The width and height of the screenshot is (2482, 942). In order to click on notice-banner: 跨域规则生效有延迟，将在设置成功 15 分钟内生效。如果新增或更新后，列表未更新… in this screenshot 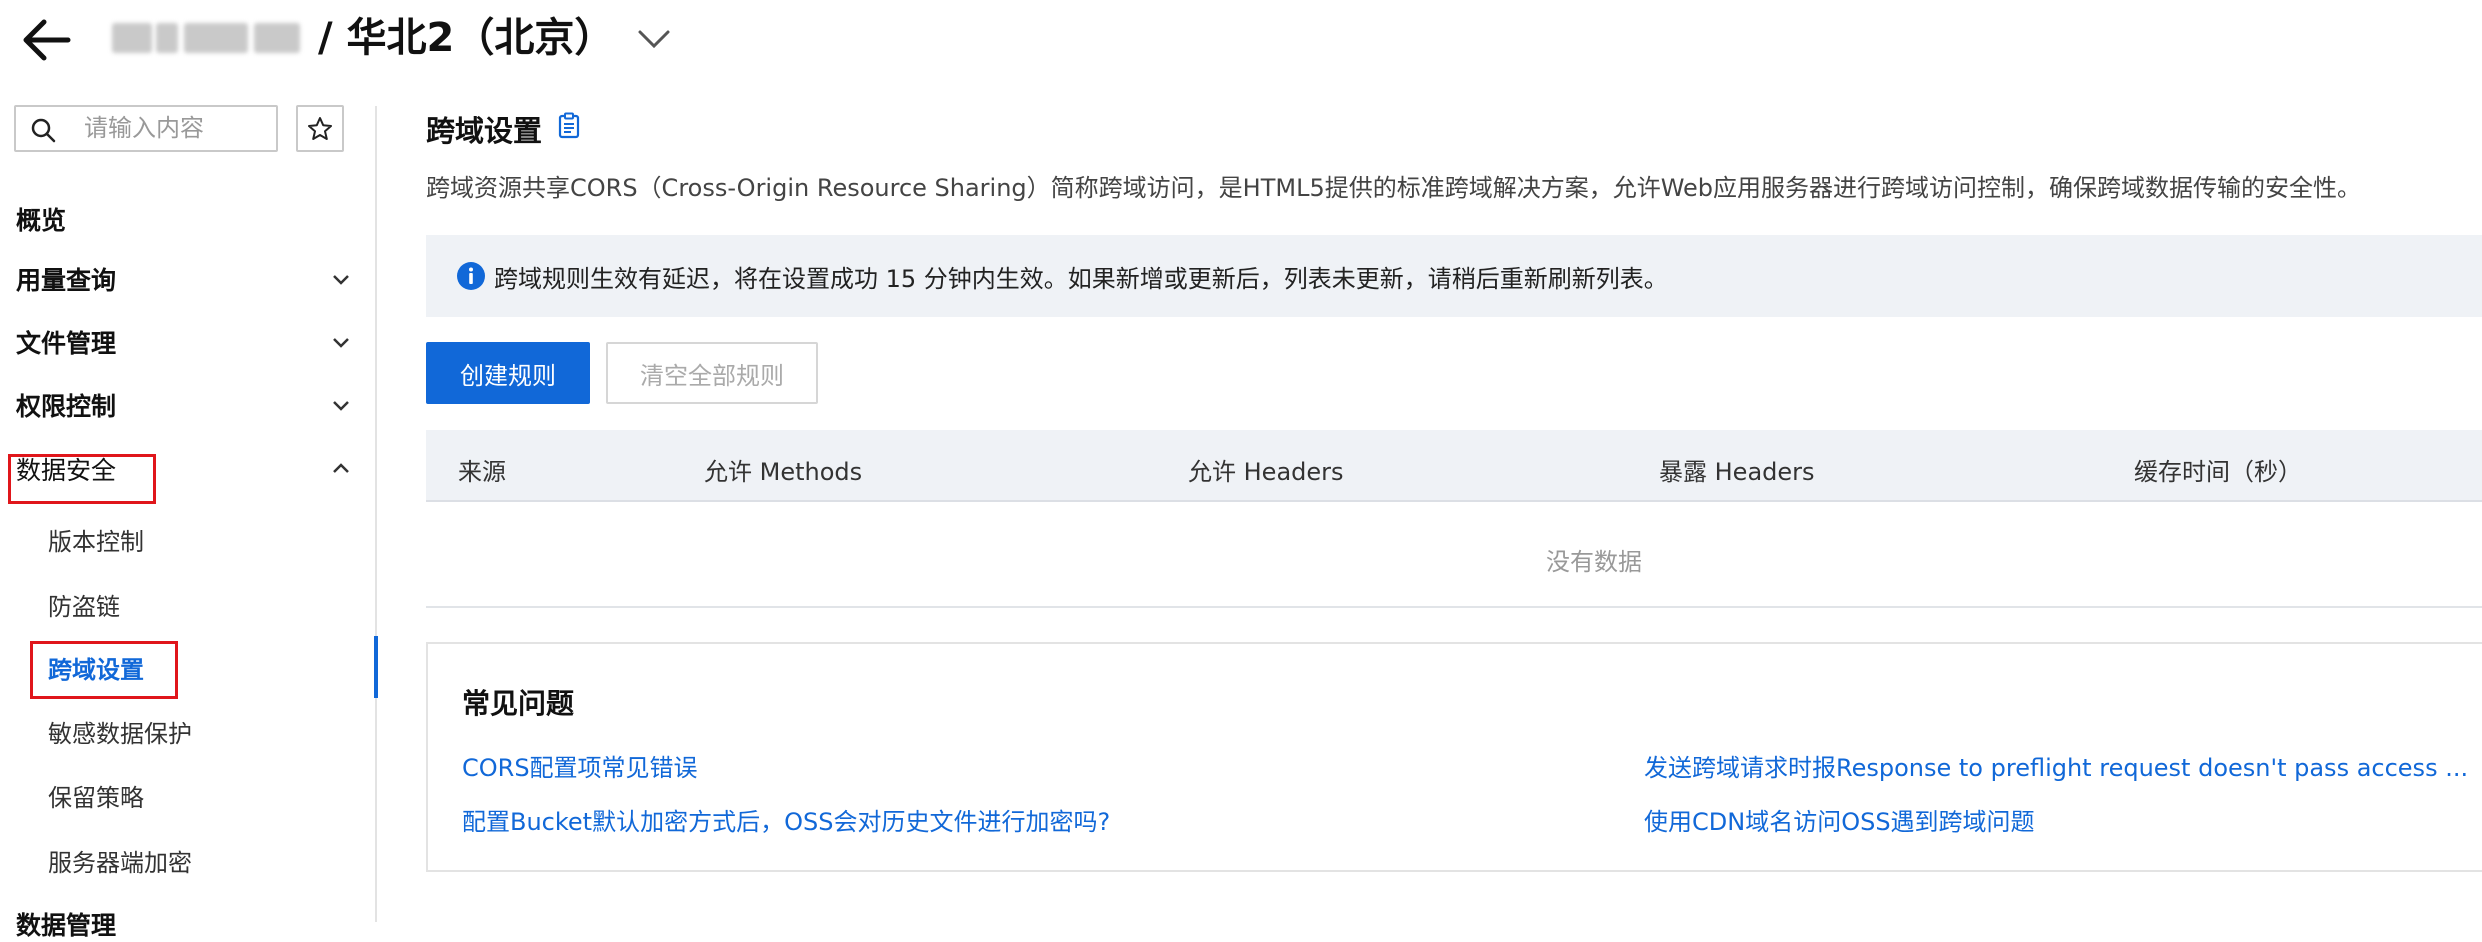, I will do `click(1454, 276)`.